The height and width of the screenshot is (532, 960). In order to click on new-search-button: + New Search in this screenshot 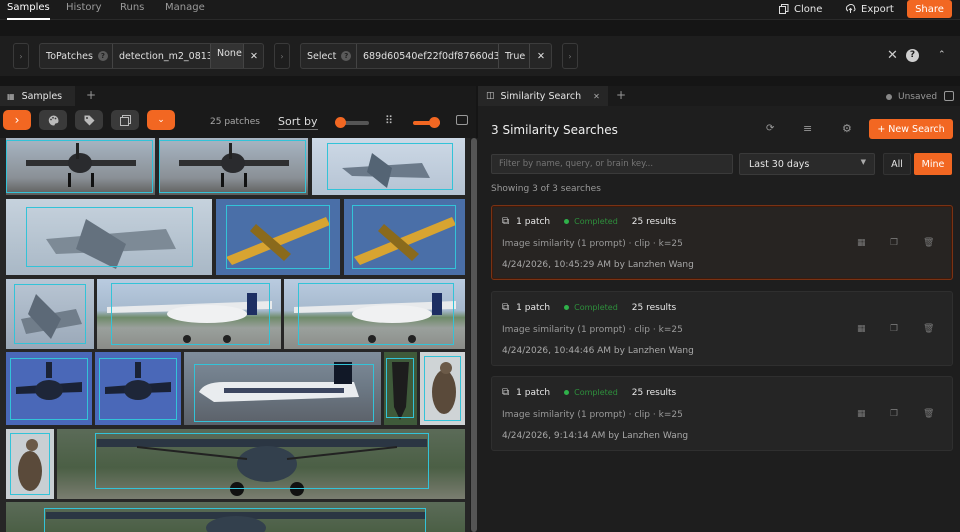, I will do `click(911, 129)`.